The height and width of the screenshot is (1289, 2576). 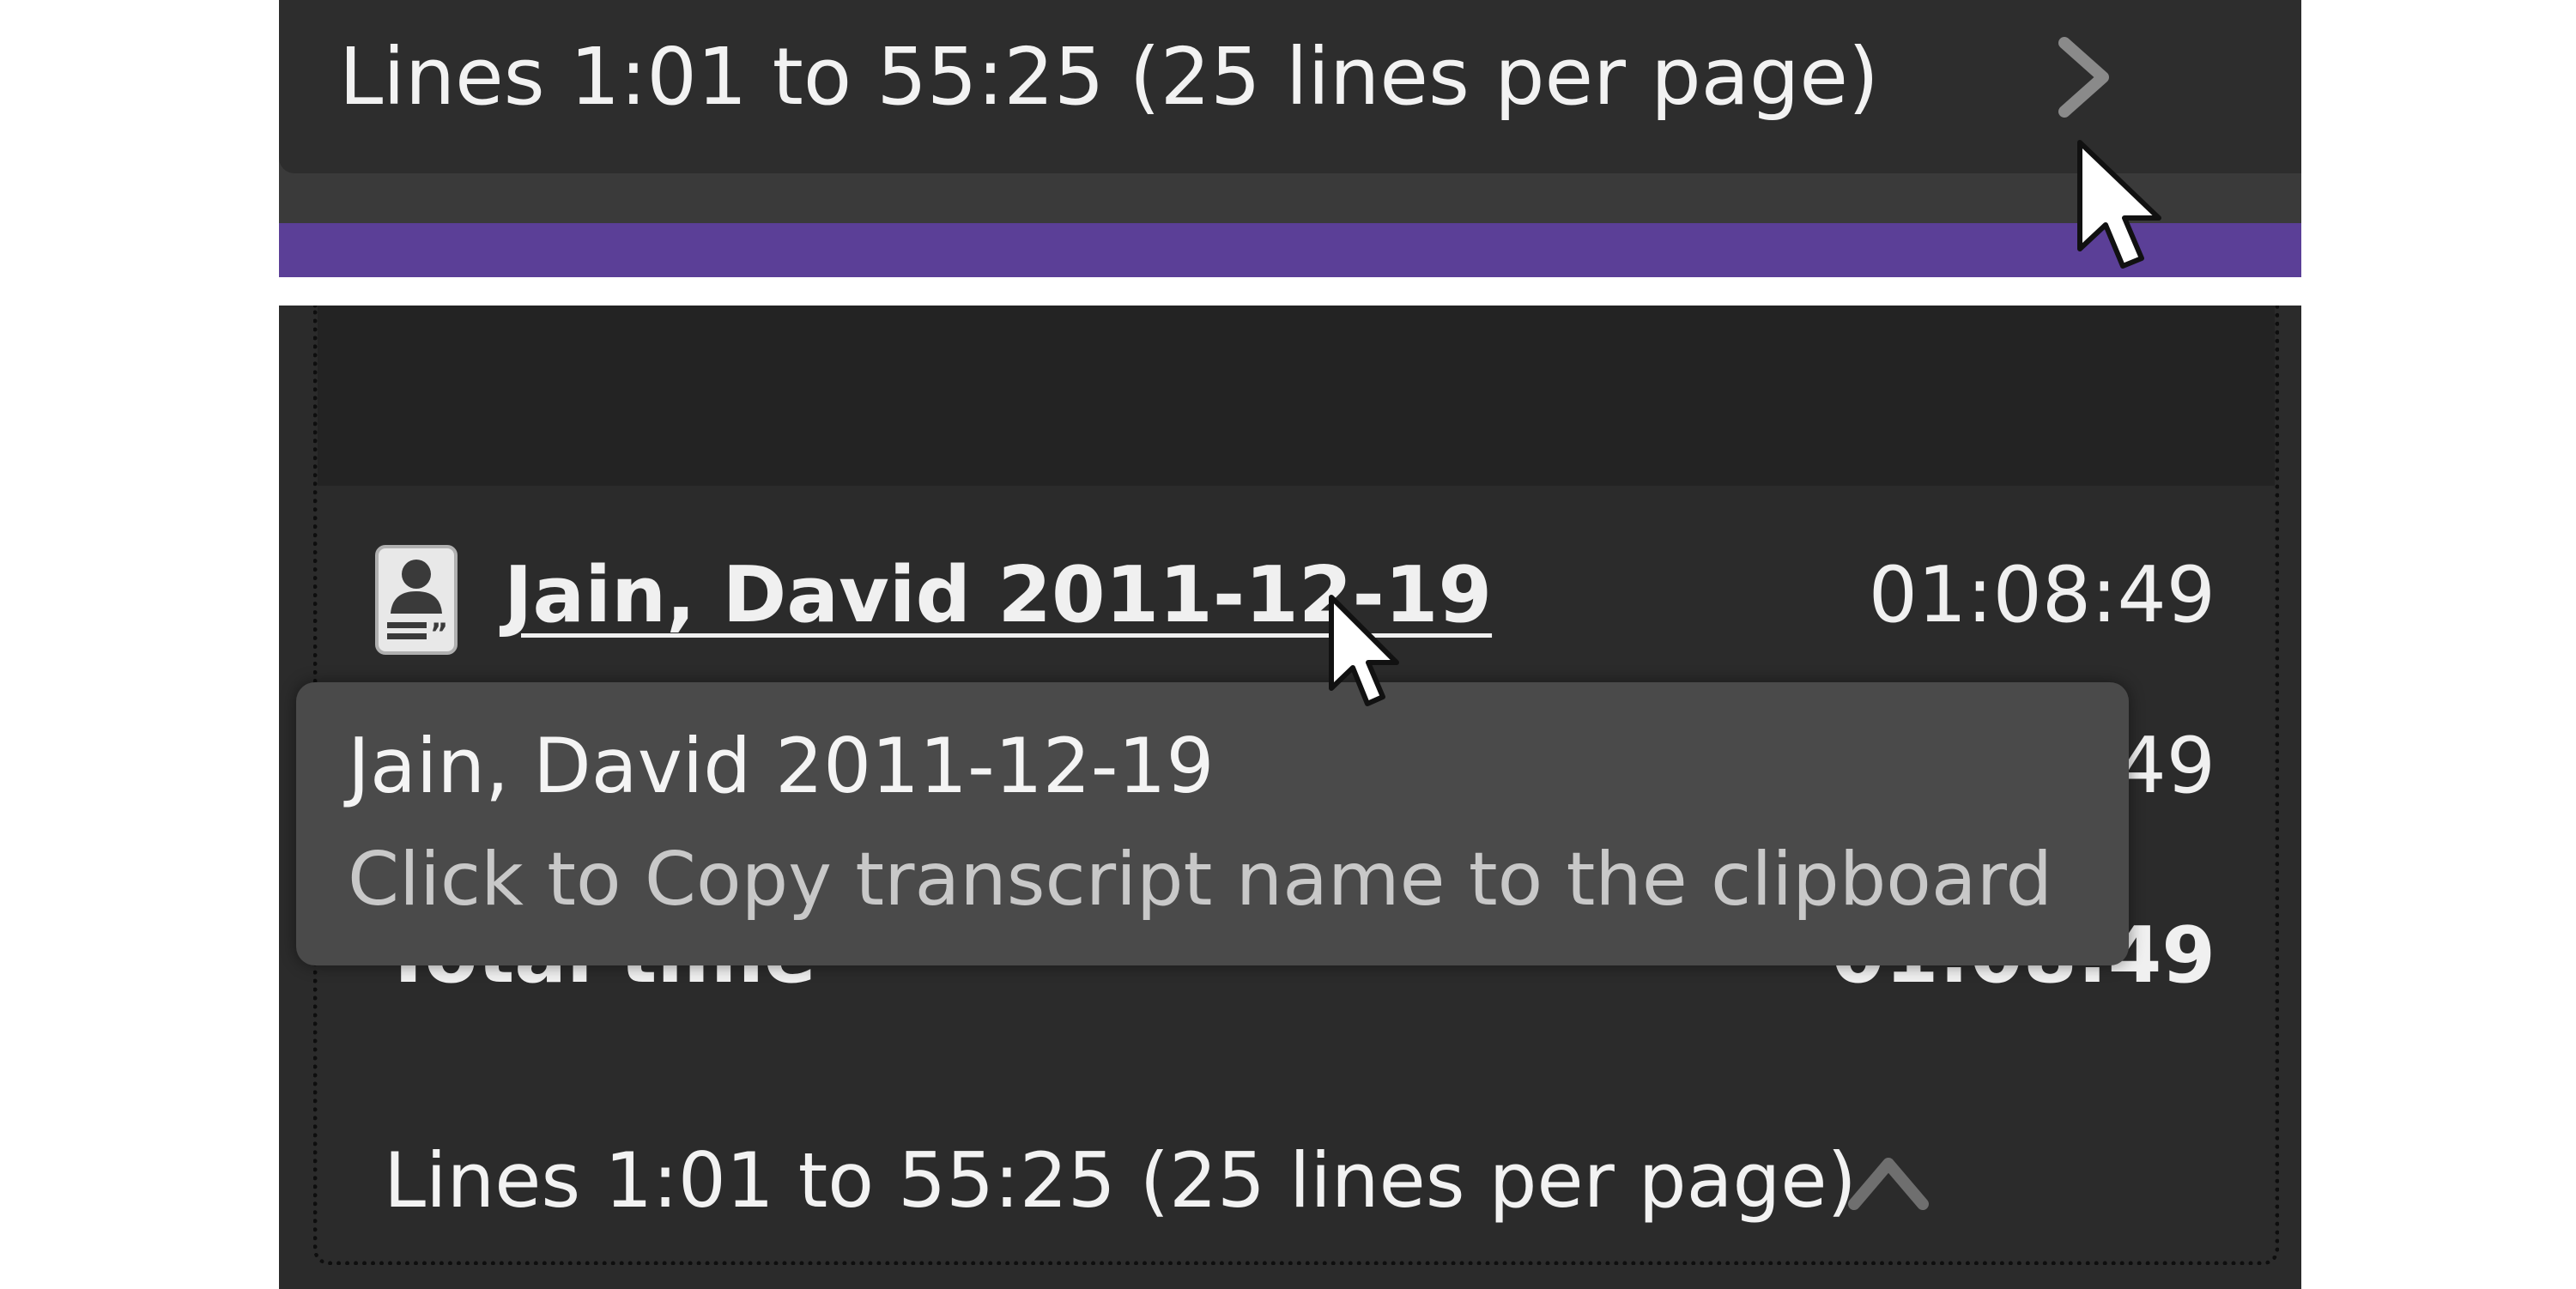 What do you see at coordinates (781, 766) in the screenshot?
I see `tooltip-title: Jain, David 2011-12-19` at bounding box center [781, 766].